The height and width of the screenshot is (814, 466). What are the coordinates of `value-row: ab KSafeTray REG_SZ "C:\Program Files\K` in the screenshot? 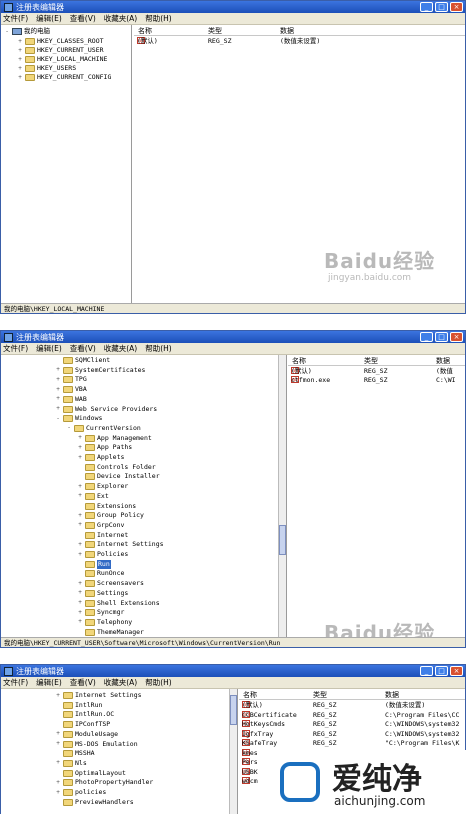 It's located at (352, 743).